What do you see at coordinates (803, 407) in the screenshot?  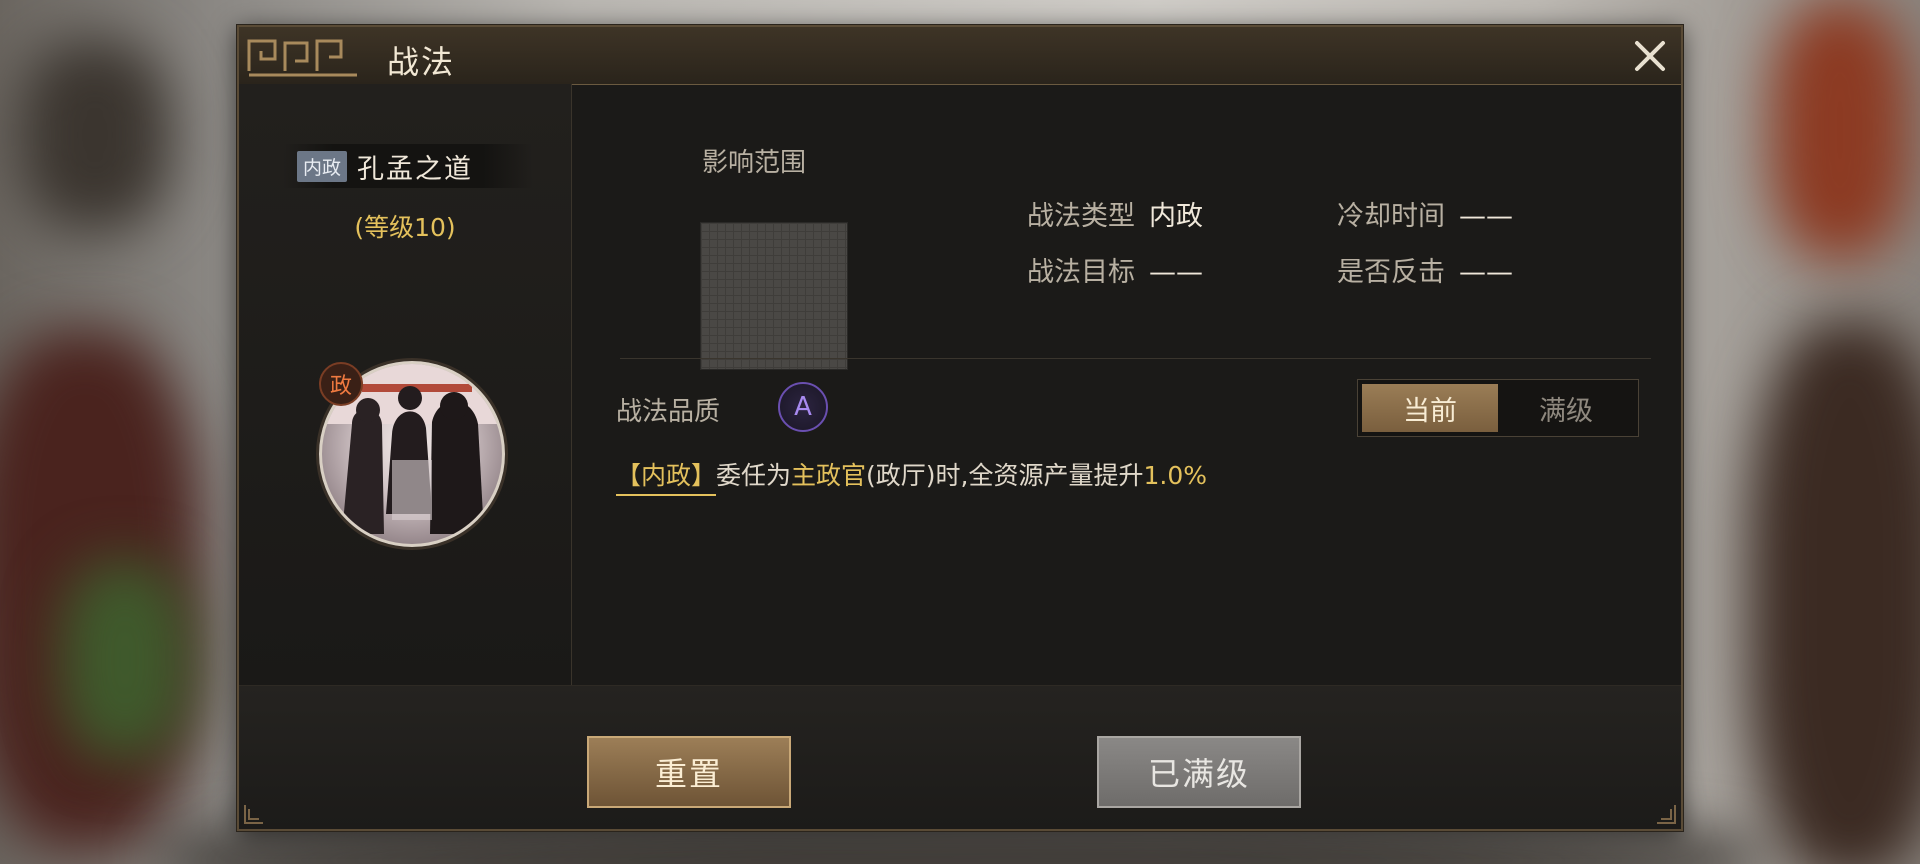 I see `quality-grade-badge: A` at bounding box center [803, 407].